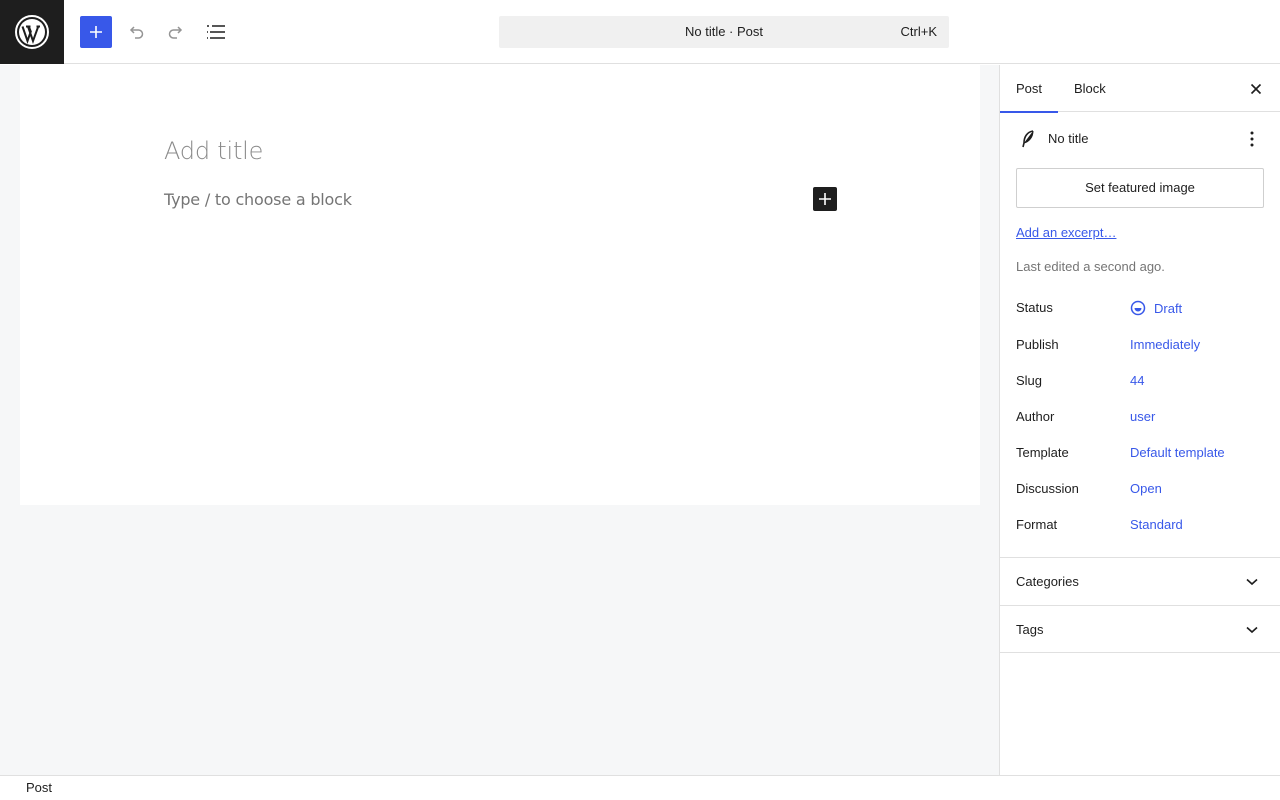 The height and width of the screenshot is (800, 1280). Describe the element at coordinates (1140, 139) in the screenshot. I see `post-card: No title` at that location.